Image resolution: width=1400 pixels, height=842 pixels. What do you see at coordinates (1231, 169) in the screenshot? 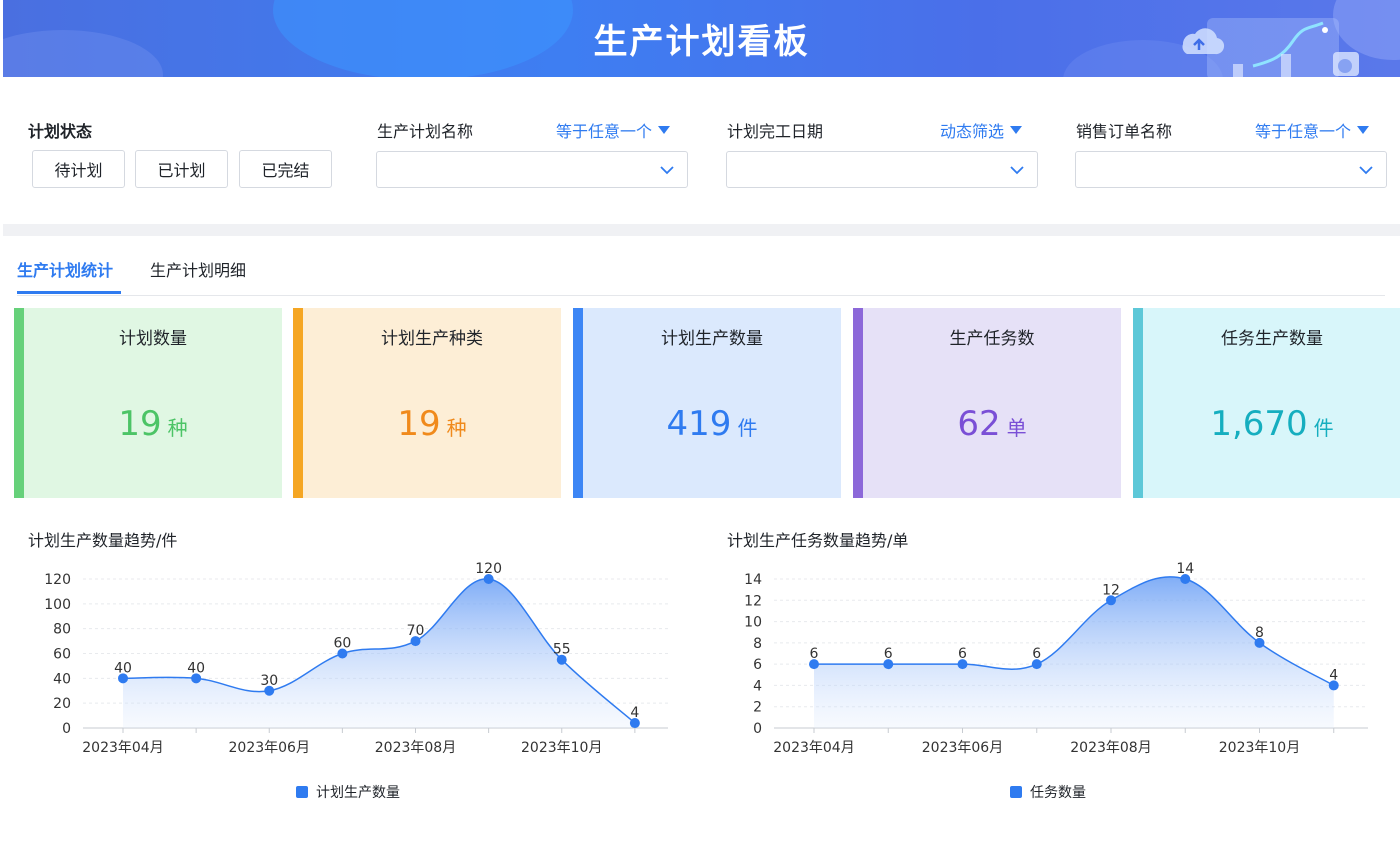
I see `order-name-select` at bounding box center [1231, 169].